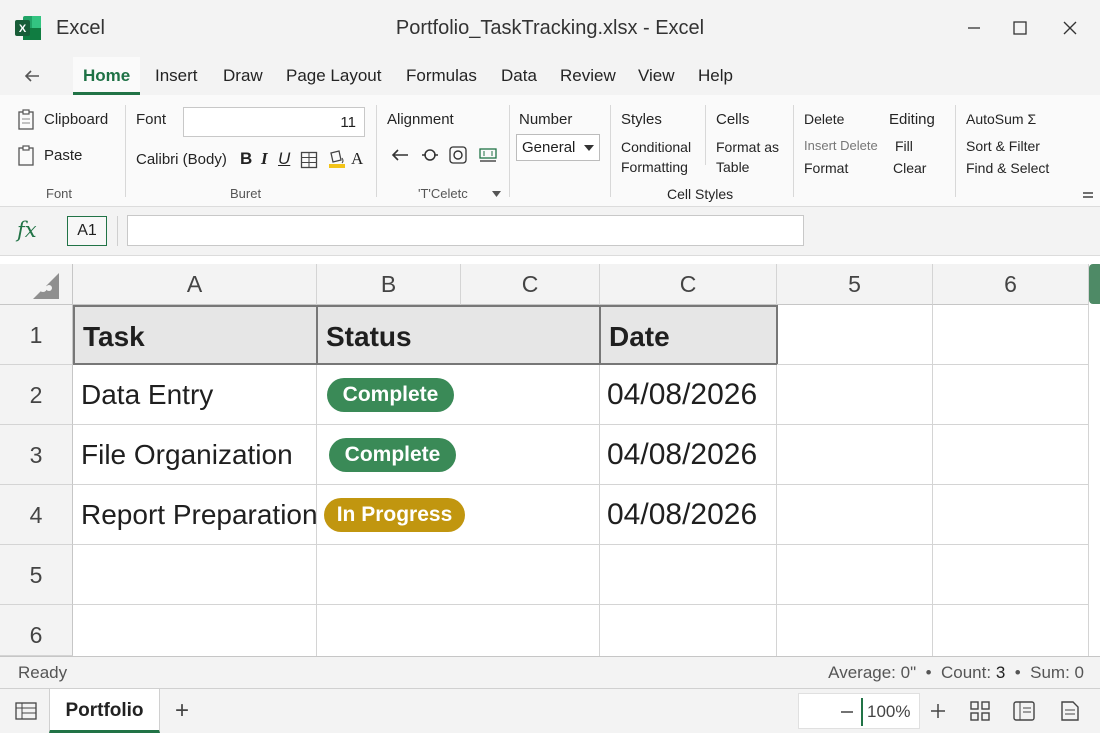  Describe the element at coordinates (309, 160) in the screenshot. I see `border-icon` at that location.